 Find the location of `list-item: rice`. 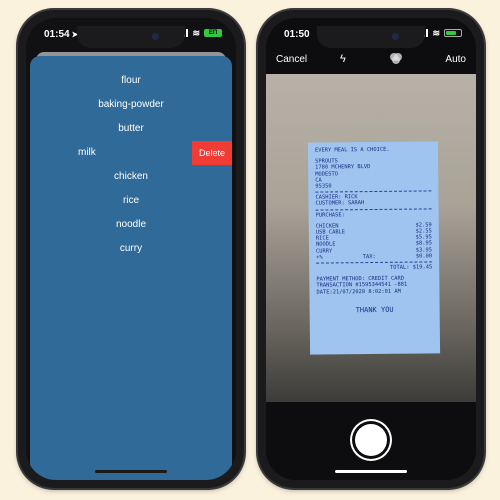

list-item: rice is located at coordinates (131, 201).